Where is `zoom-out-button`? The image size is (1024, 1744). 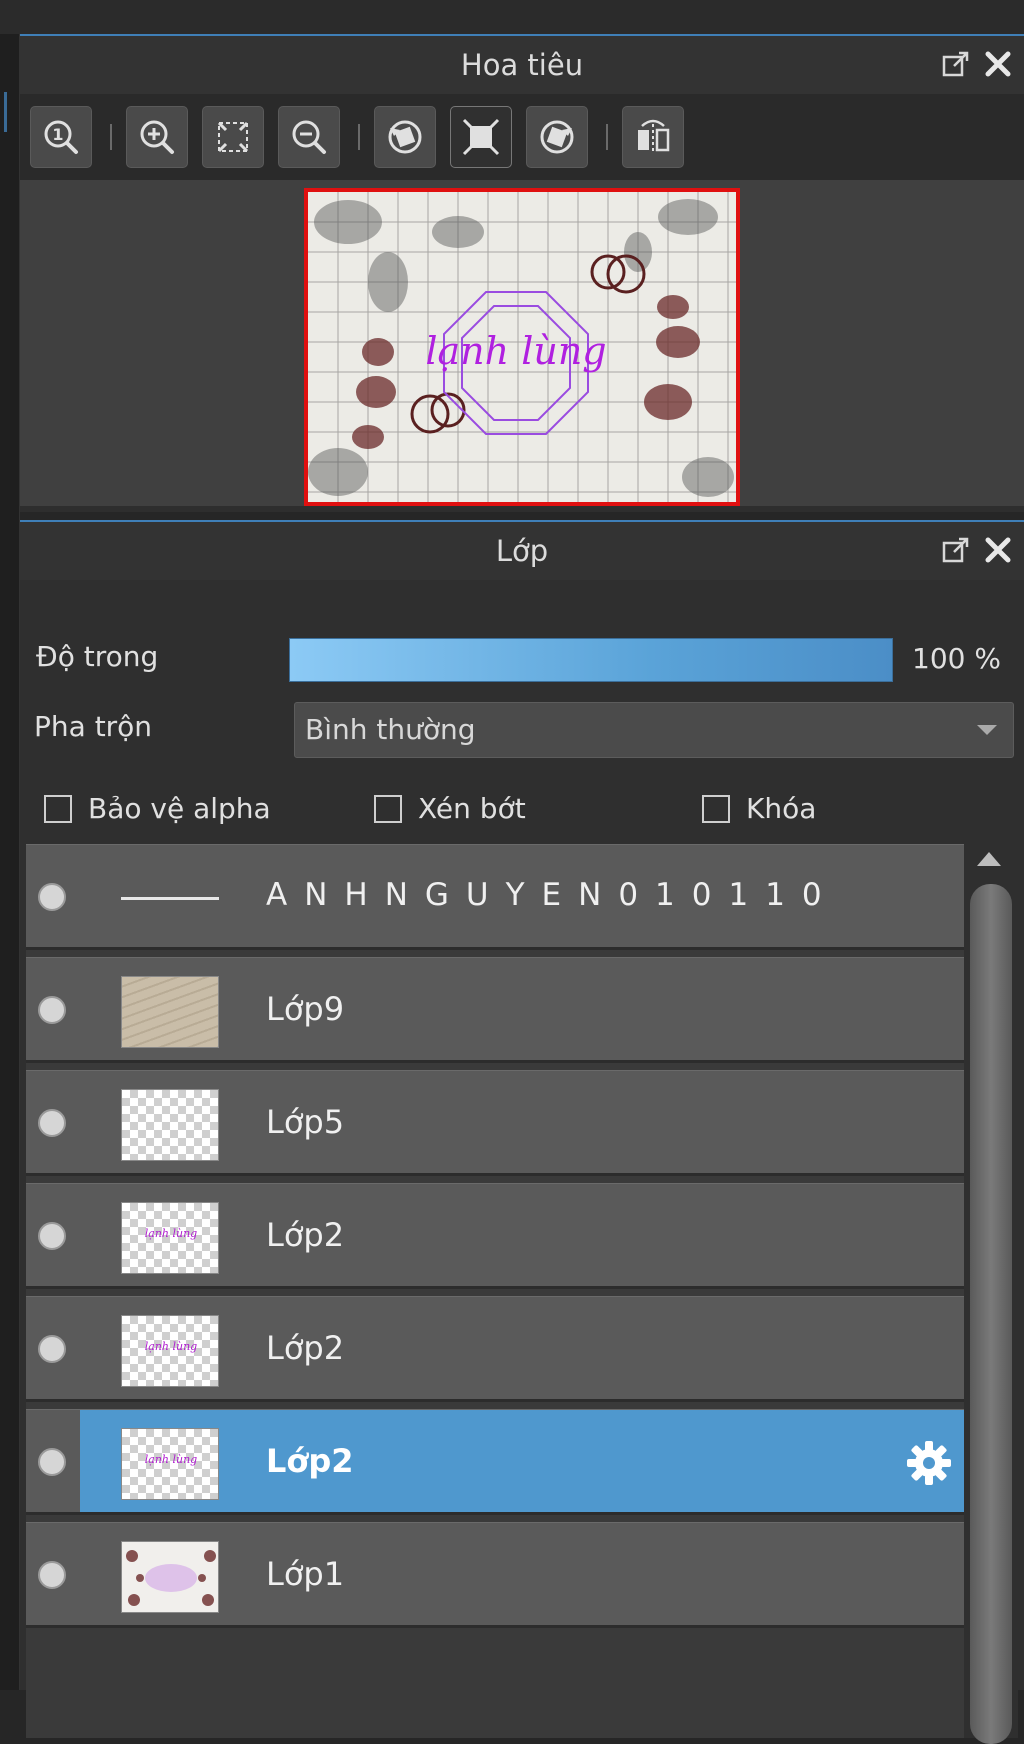 zoom-out-button is located at coordinates (309, 137).